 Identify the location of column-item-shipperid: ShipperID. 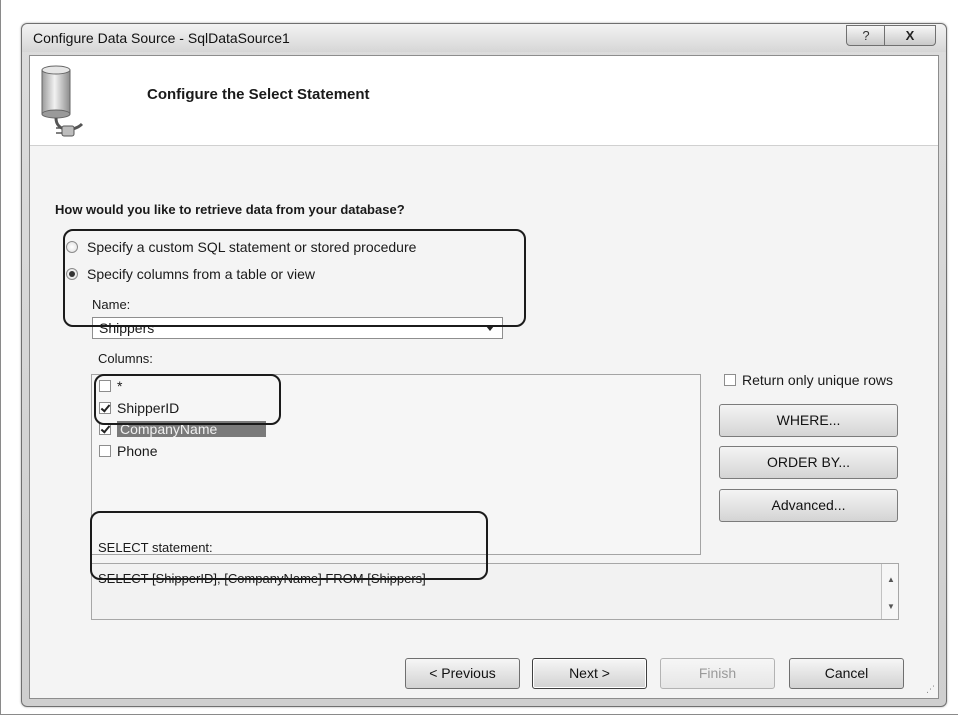
(139, 408).